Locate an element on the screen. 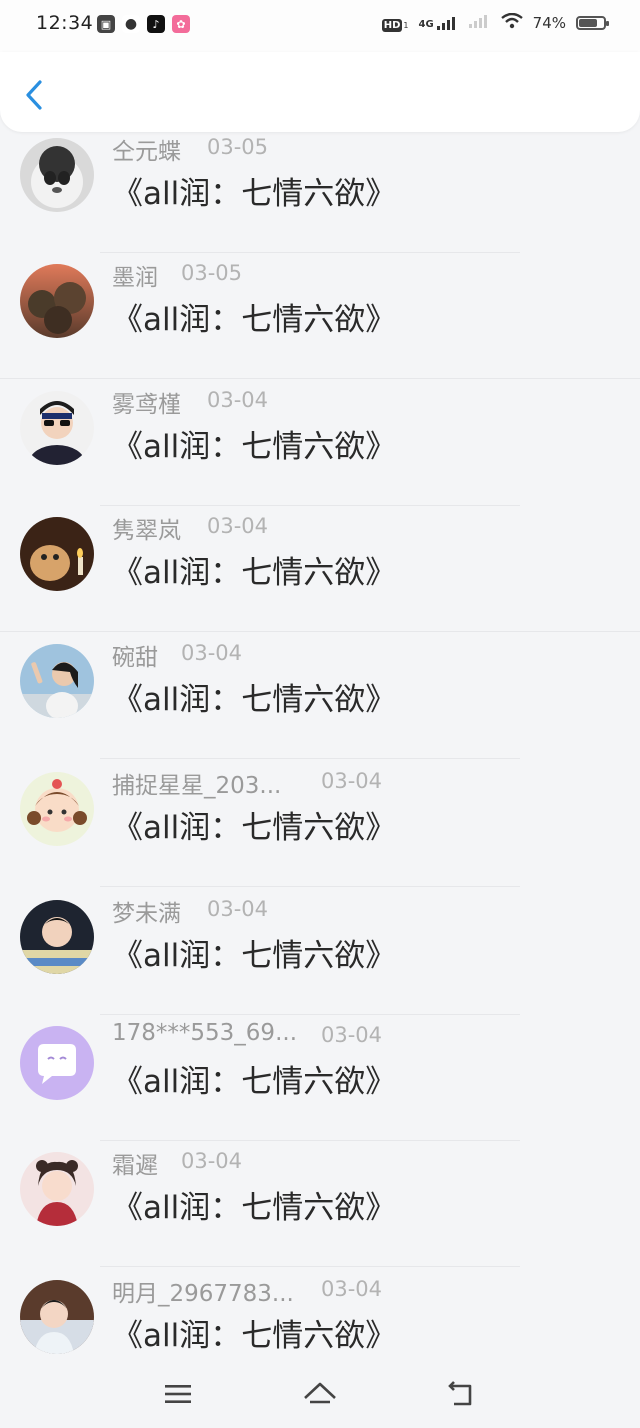  battery-percent: 74% is located at coordinates (549, 23).